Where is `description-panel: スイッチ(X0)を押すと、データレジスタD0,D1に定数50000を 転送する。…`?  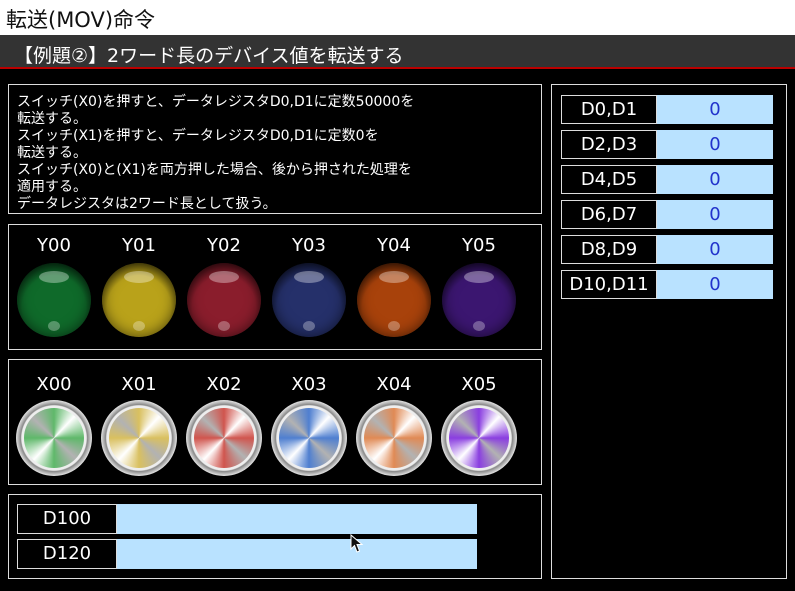
description-panel: スイッチ(X0)を押すと、データレジスタD0,D1に定数50000を 転送する。… is located at coordinates (275, 149).